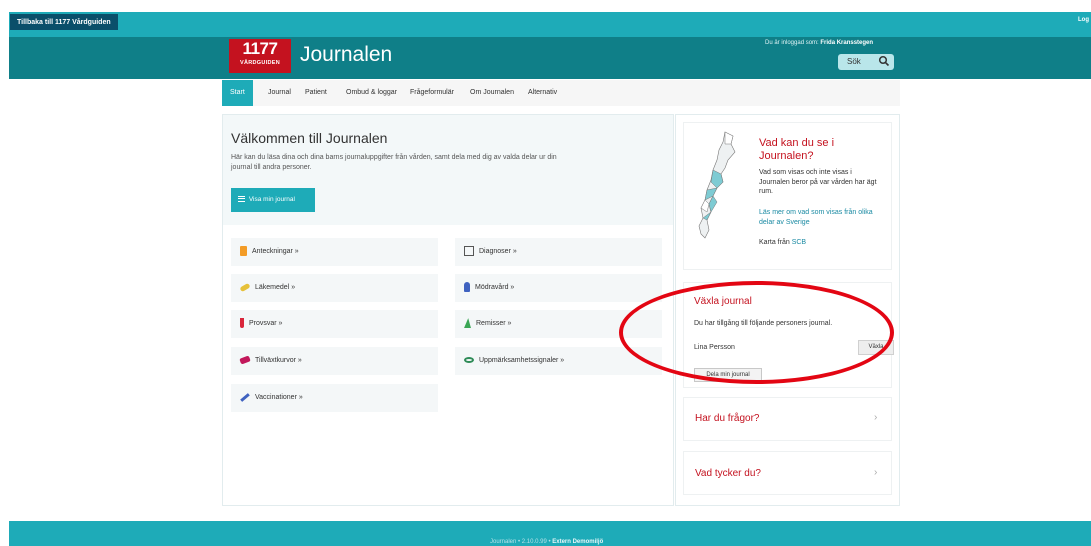  What do you see at coordinates (467, 287) in the screenshot?
I see `maternity-icon` at bounding box center [467, 287].